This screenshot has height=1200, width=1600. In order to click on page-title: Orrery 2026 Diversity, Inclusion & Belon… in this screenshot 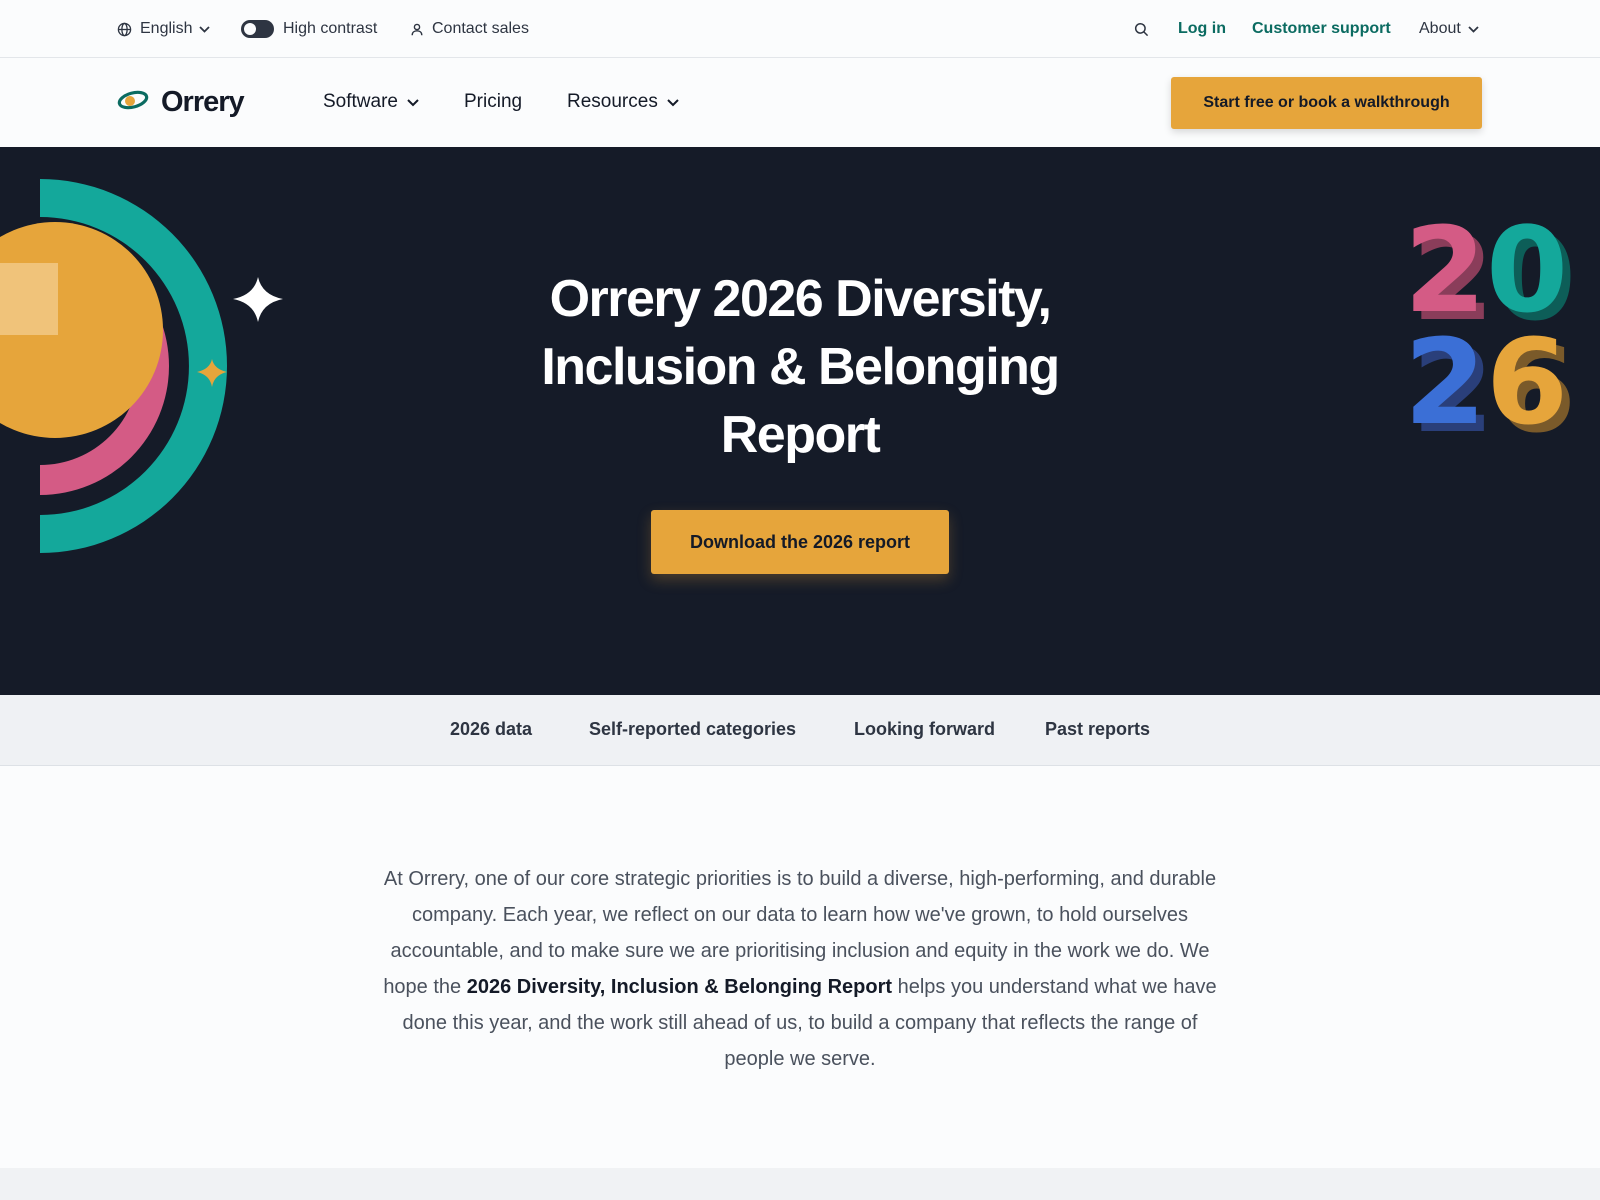, I will do `click(800, 367)`.